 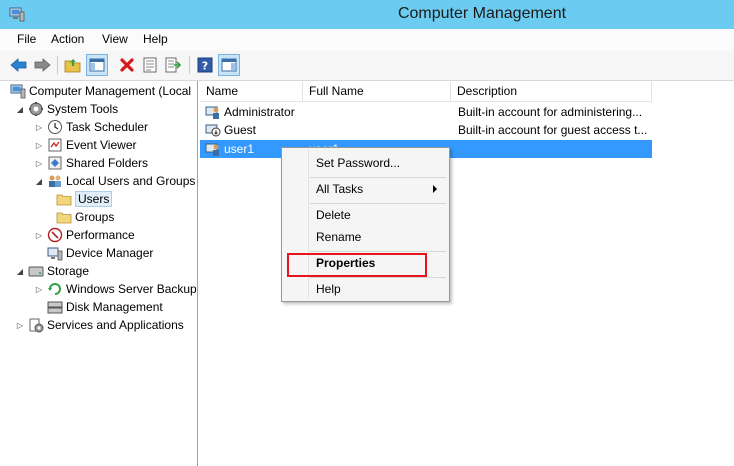 What do you see at coordinates (259, 112) in the screenshot?
I see `cell-name: Administrator` at bounding box center [259, 112].